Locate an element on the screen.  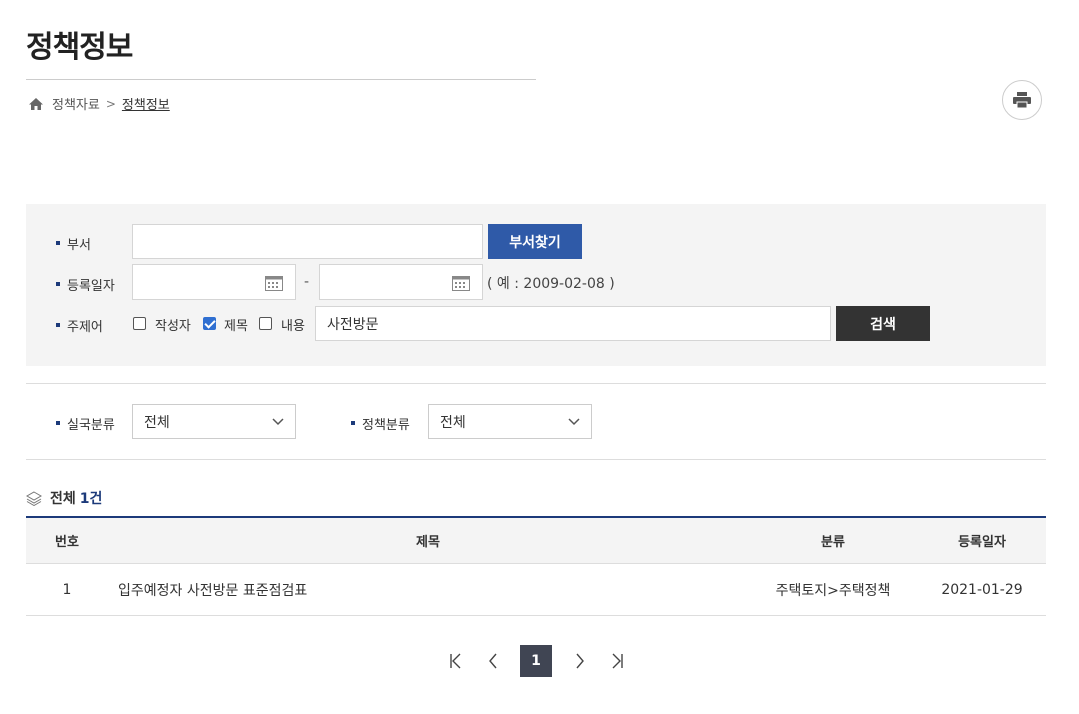
total-count: 전체 1건 is located at coordinates (64, 498).